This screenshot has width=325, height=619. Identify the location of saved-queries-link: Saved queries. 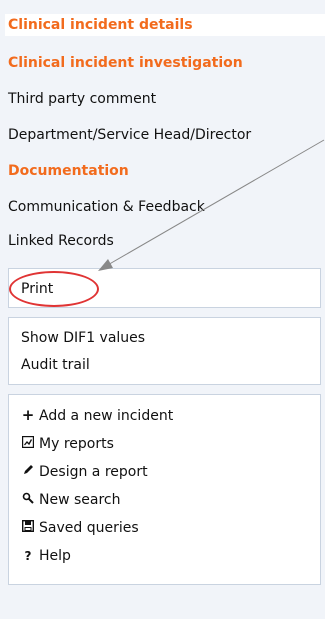
(80, 528).